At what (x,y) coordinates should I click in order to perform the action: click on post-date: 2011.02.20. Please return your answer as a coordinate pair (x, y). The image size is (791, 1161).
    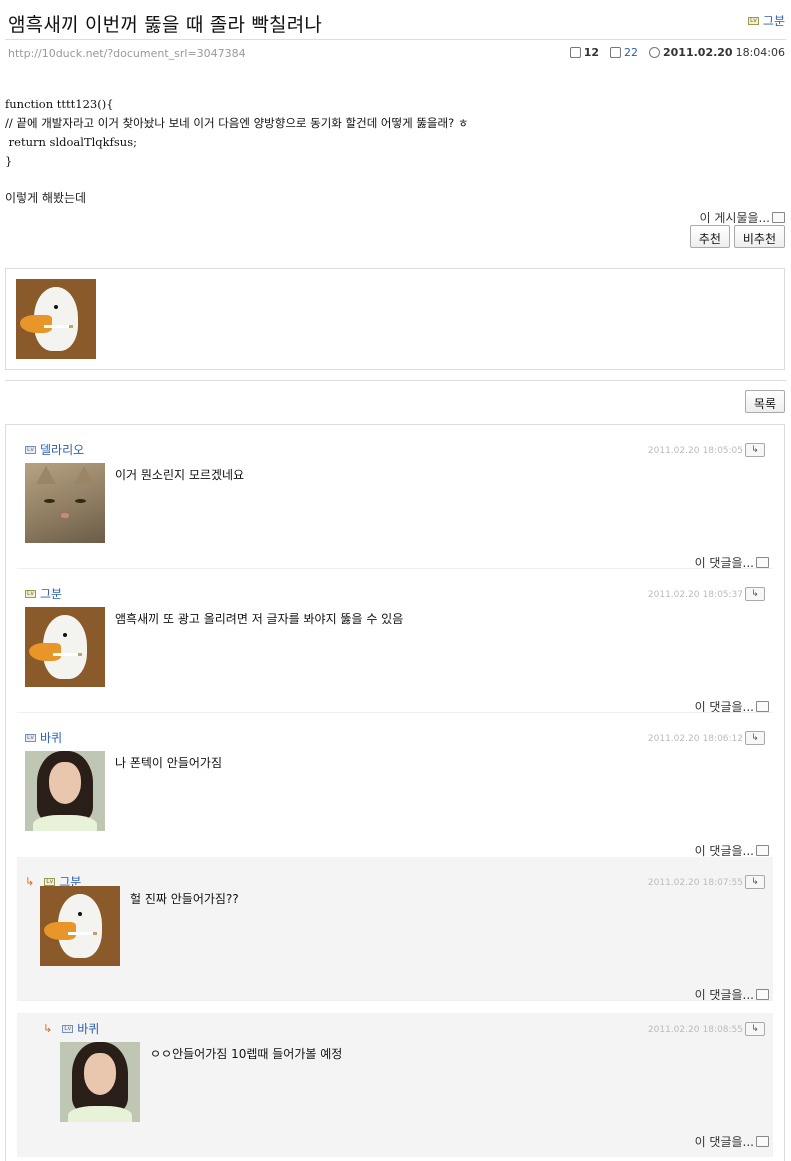
    Looking at the image, I should click on (698, 52).